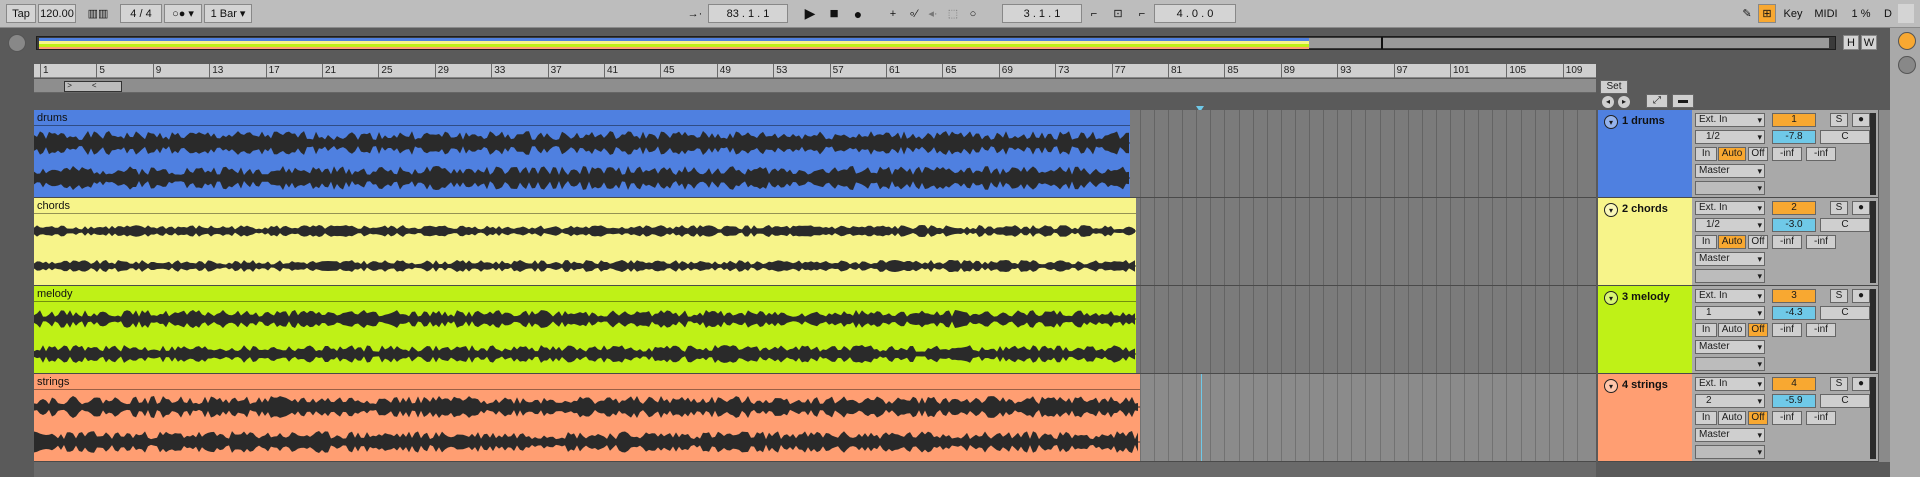 This screenshot has width=1920, height=477. What do you see at coordinates (1645, 330) in the screenshot?
I see `track-header-melody: ▾ 3 melody` at bounding box center [1645, 330].